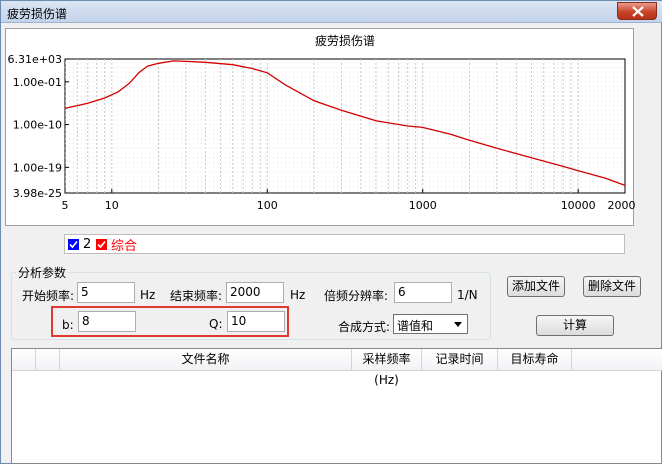  Describe the element at coordinates (148, 295) in the screenshot. I see `start-freq-unit: Hz` at that location.